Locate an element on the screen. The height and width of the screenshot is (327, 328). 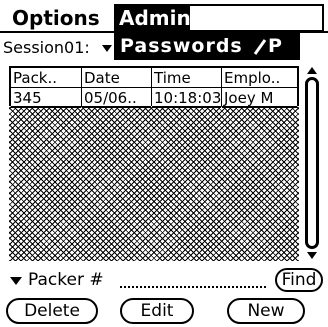
packer-label: Packer # is located at coordinates (66, 280).